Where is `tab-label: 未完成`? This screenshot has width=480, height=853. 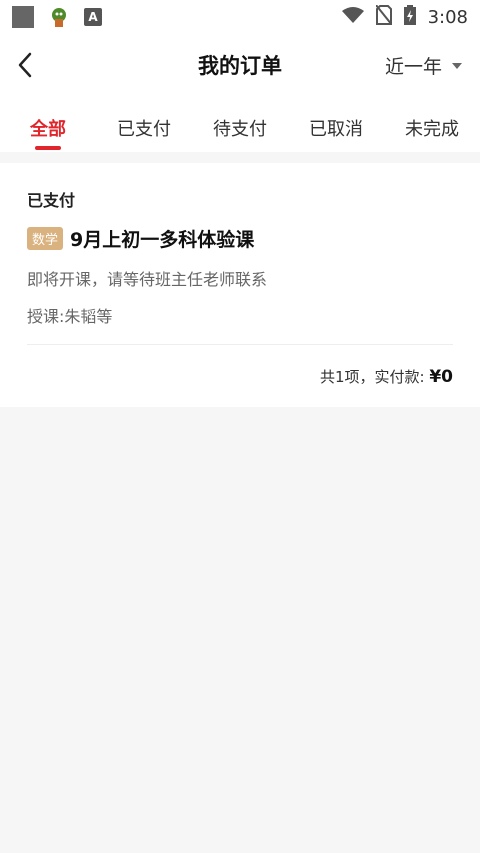
tab-label: 未完成 is located at coordinates (432, 129).